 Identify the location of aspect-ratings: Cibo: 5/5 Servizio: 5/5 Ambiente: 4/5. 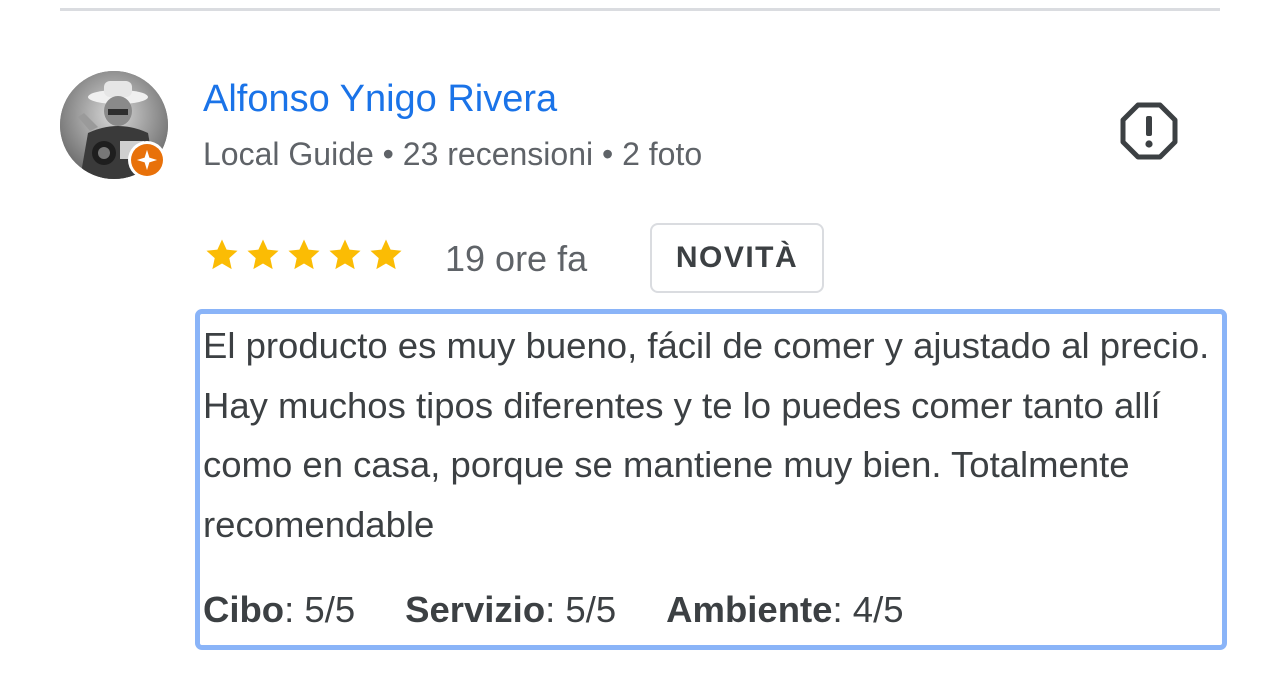
(553, 610).